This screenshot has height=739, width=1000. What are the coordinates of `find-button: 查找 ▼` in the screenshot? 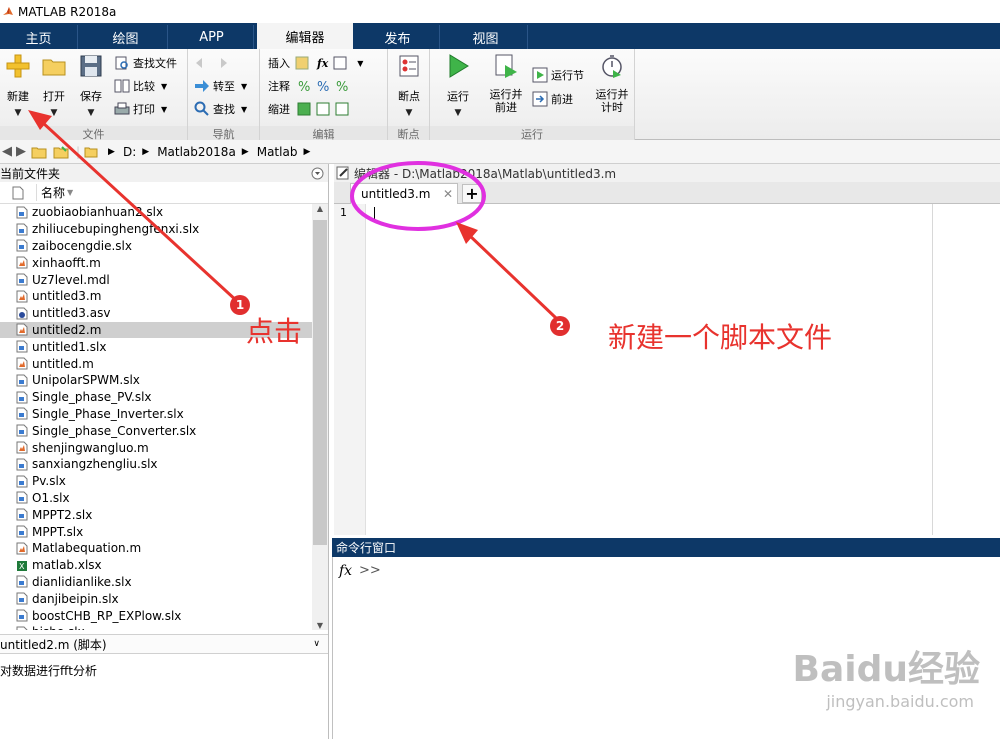 It's located at (220, 109).